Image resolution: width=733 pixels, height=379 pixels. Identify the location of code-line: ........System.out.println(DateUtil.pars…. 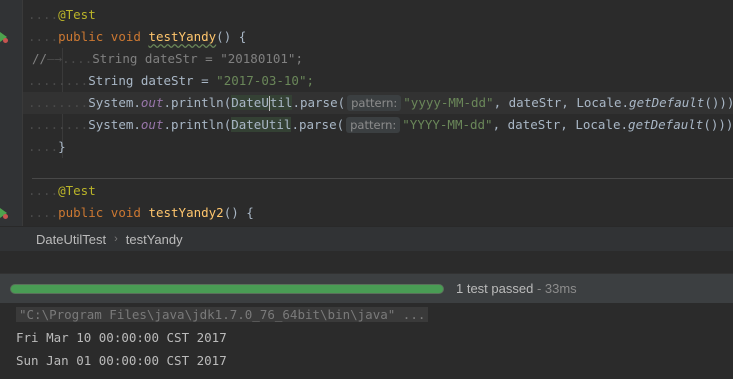
(380, 125).